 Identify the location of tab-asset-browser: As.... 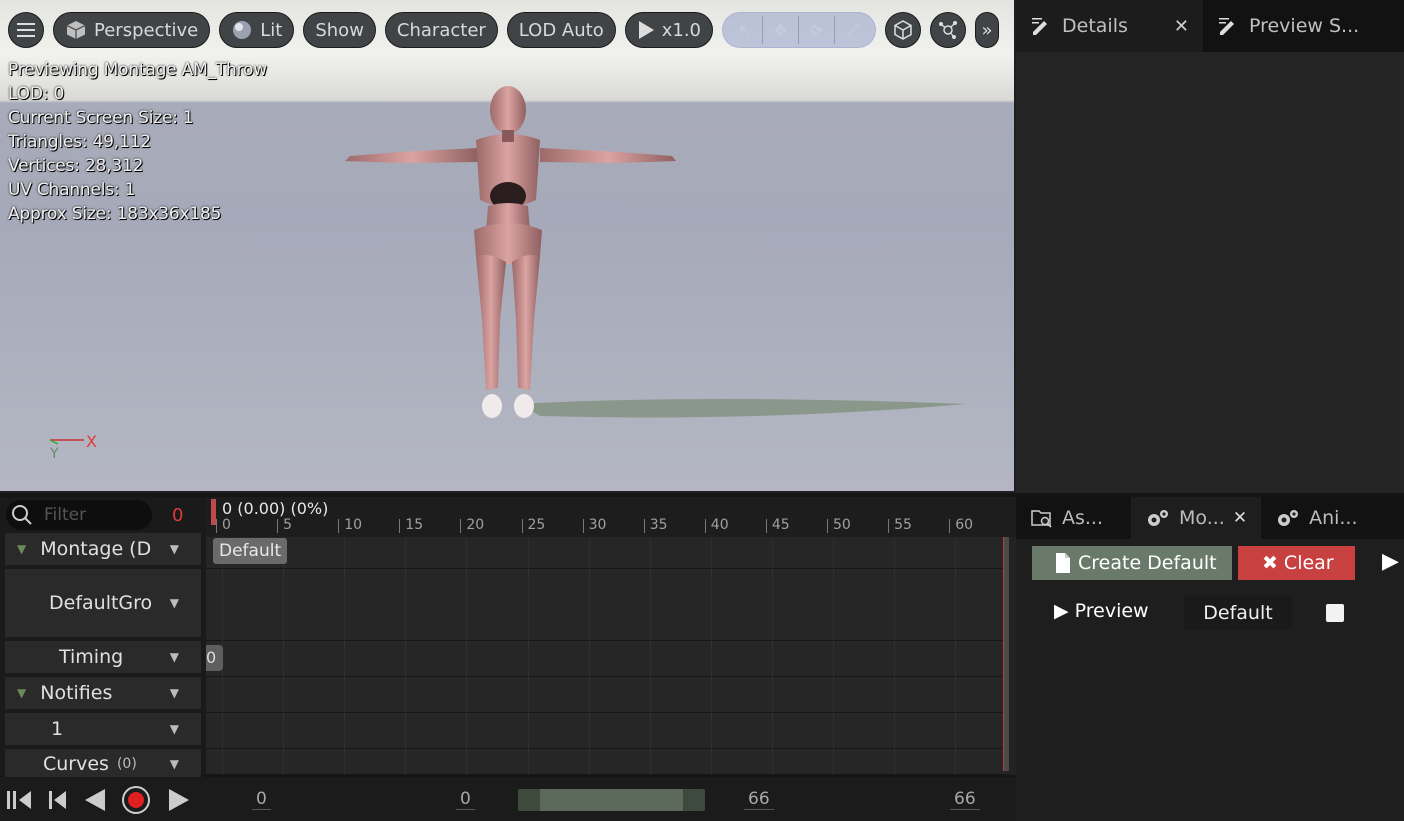
(1066, 518).